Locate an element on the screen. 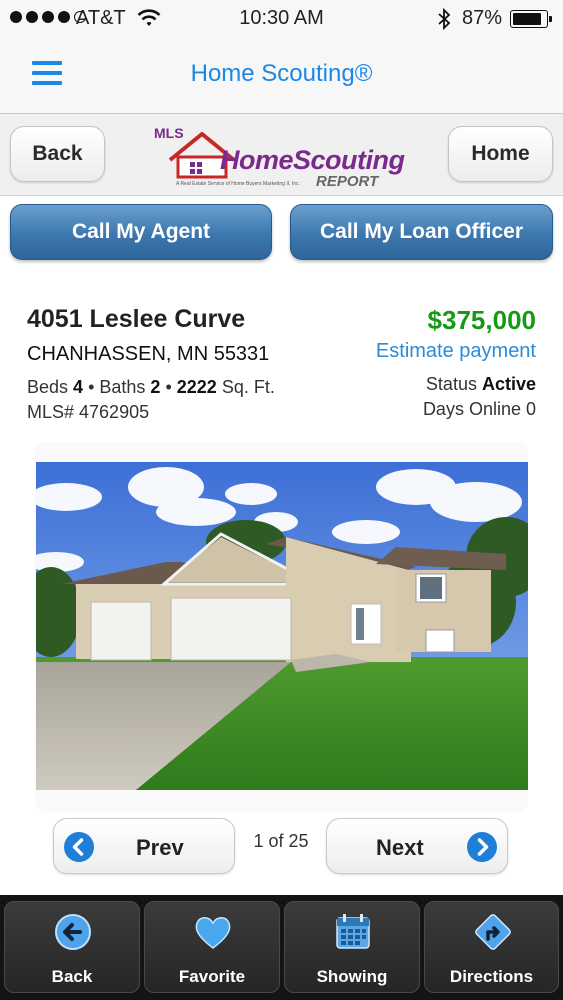  calendar-icon is located at coordinates (353, 931).